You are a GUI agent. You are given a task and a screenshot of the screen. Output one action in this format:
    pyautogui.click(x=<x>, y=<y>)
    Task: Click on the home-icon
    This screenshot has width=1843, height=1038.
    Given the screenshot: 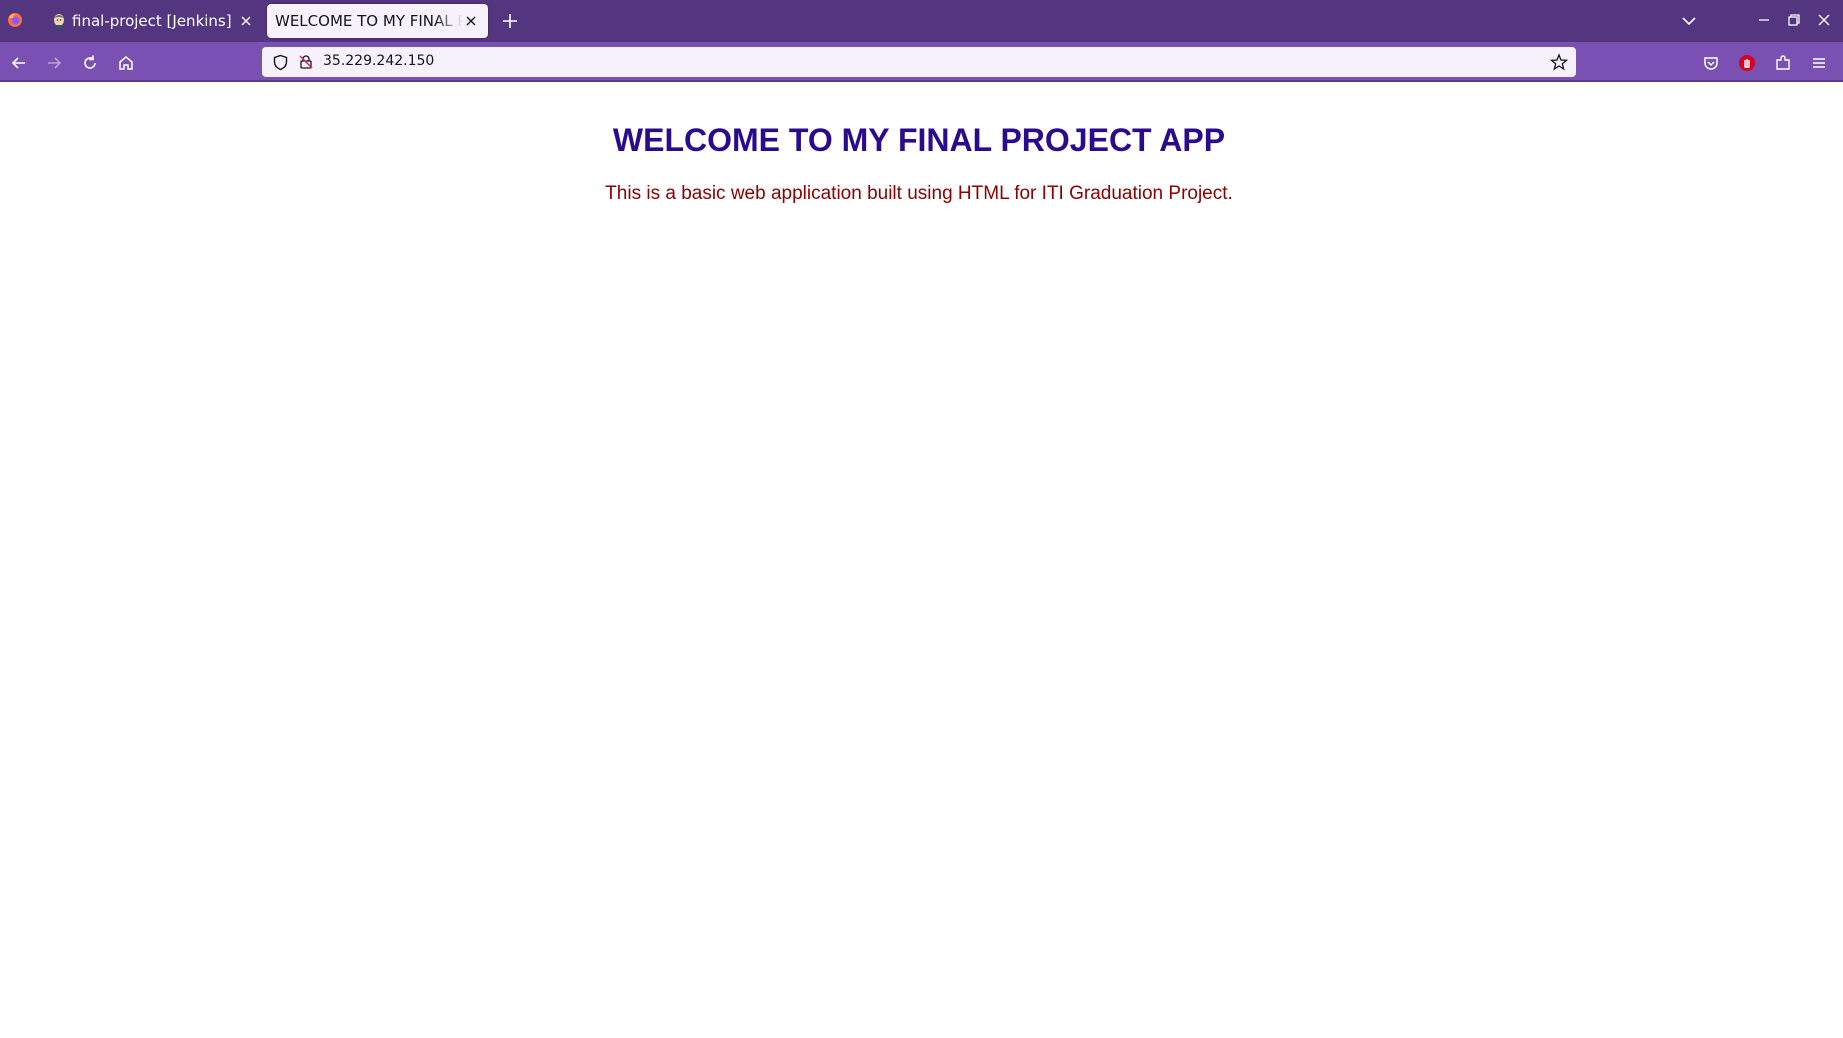 What is the action you would take?
    pyautogui.click(x=126, y=63)
    